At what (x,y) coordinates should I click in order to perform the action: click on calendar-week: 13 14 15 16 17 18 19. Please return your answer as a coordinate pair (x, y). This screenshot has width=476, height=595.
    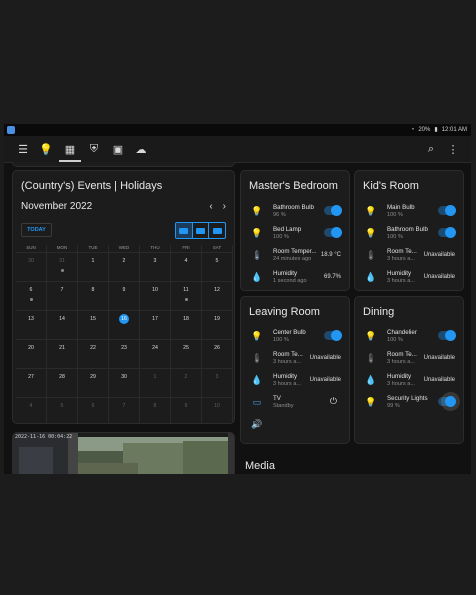
    Looking at the image, I should click on (124, 325).